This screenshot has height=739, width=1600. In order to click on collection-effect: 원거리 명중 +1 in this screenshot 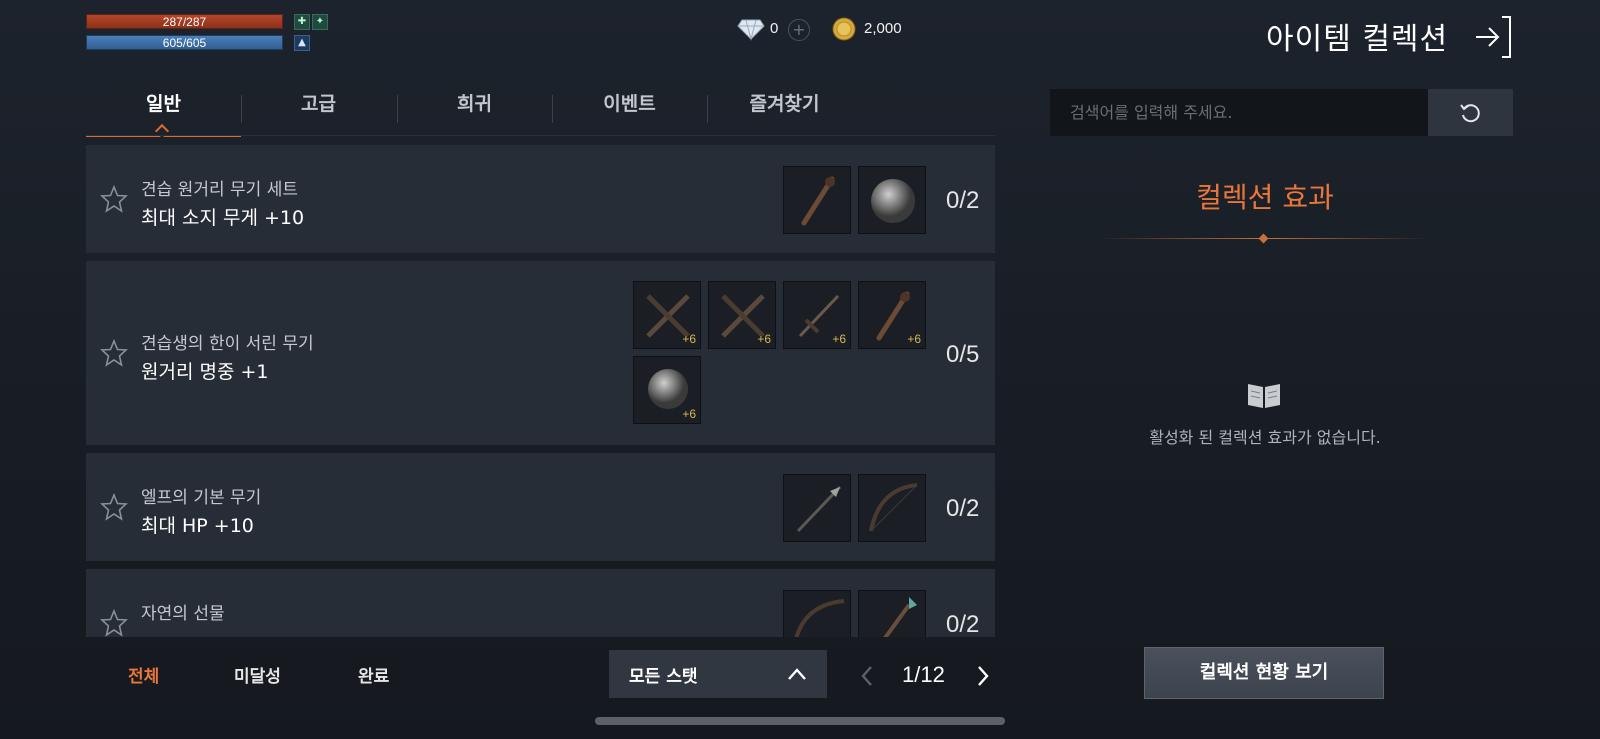, I will do `click(205, 372)`.